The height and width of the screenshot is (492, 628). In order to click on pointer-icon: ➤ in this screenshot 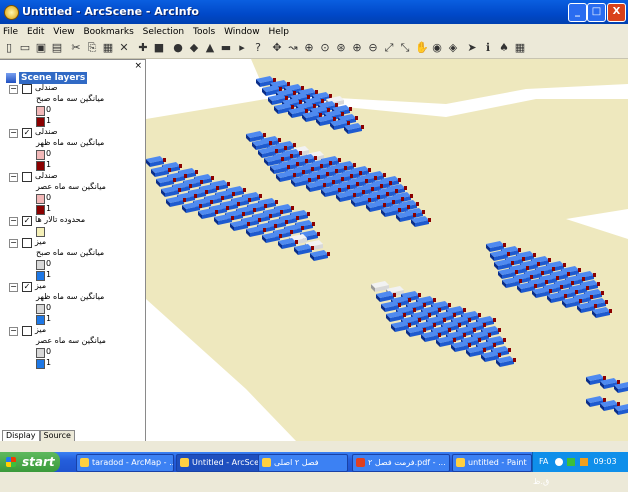, I will do `click(472, 48)`.